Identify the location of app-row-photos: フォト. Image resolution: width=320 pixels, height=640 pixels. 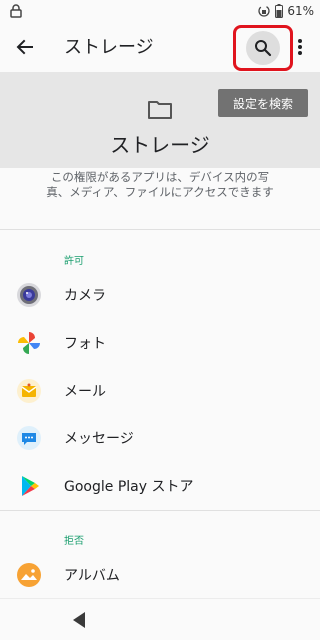
(160, 343).